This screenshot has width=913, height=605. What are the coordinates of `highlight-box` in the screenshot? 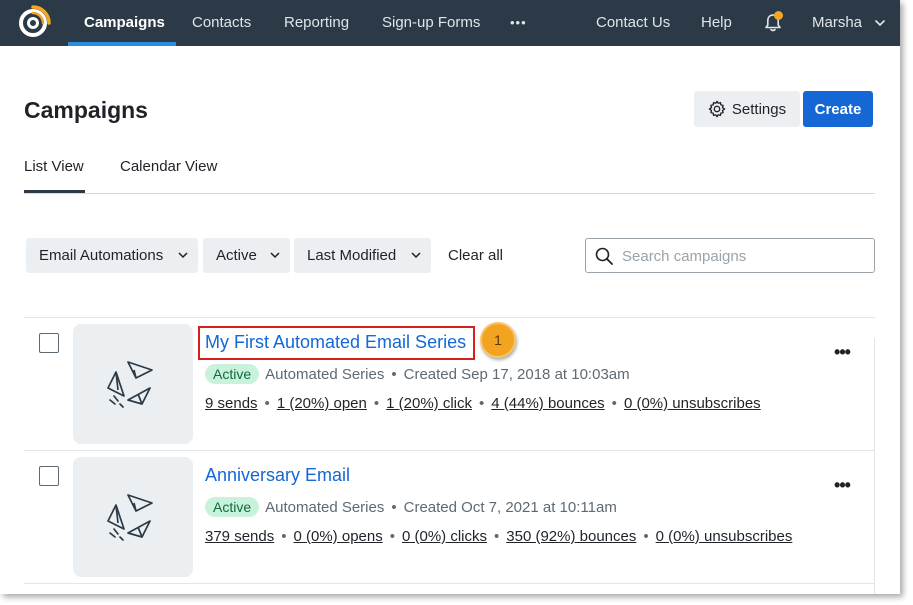 It's located at (336, 343).